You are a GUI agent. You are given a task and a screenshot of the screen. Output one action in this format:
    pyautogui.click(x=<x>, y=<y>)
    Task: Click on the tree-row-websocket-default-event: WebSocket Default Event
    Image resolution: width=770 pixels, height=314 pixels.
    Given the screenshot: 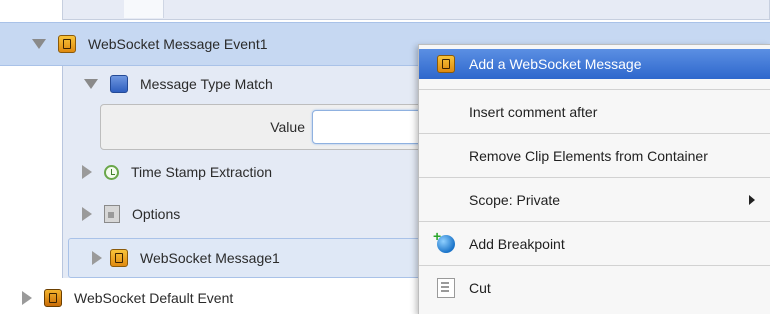 What is the action you would take?
    pyautogui.click(x=116, y=298)
    